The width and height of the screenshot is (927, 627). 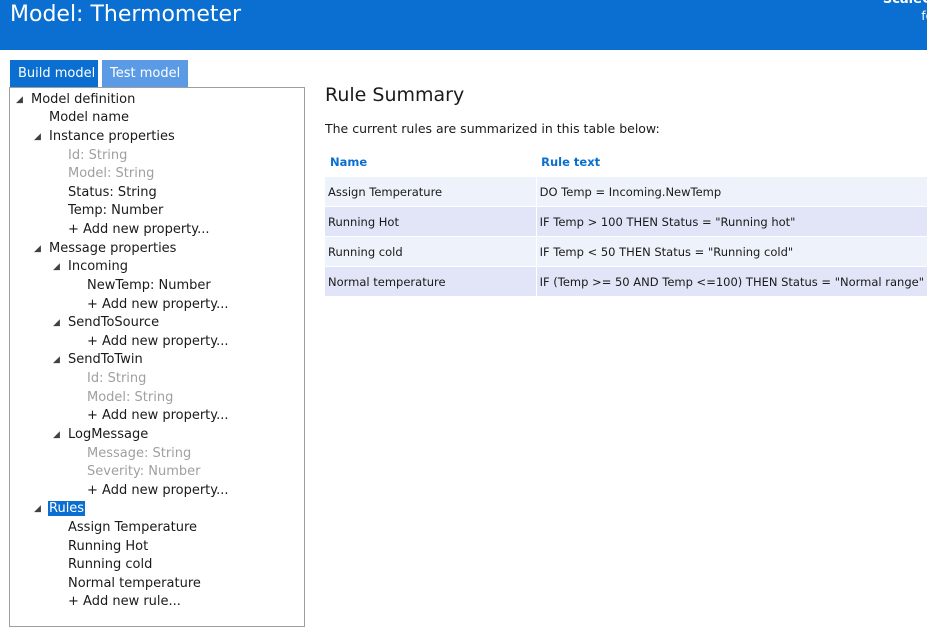 What do you see at coordinates (105, 249) in the screenshot?
I see `tree-node-message-properties: ◢ Message properties` at bounding box center [105, 249].